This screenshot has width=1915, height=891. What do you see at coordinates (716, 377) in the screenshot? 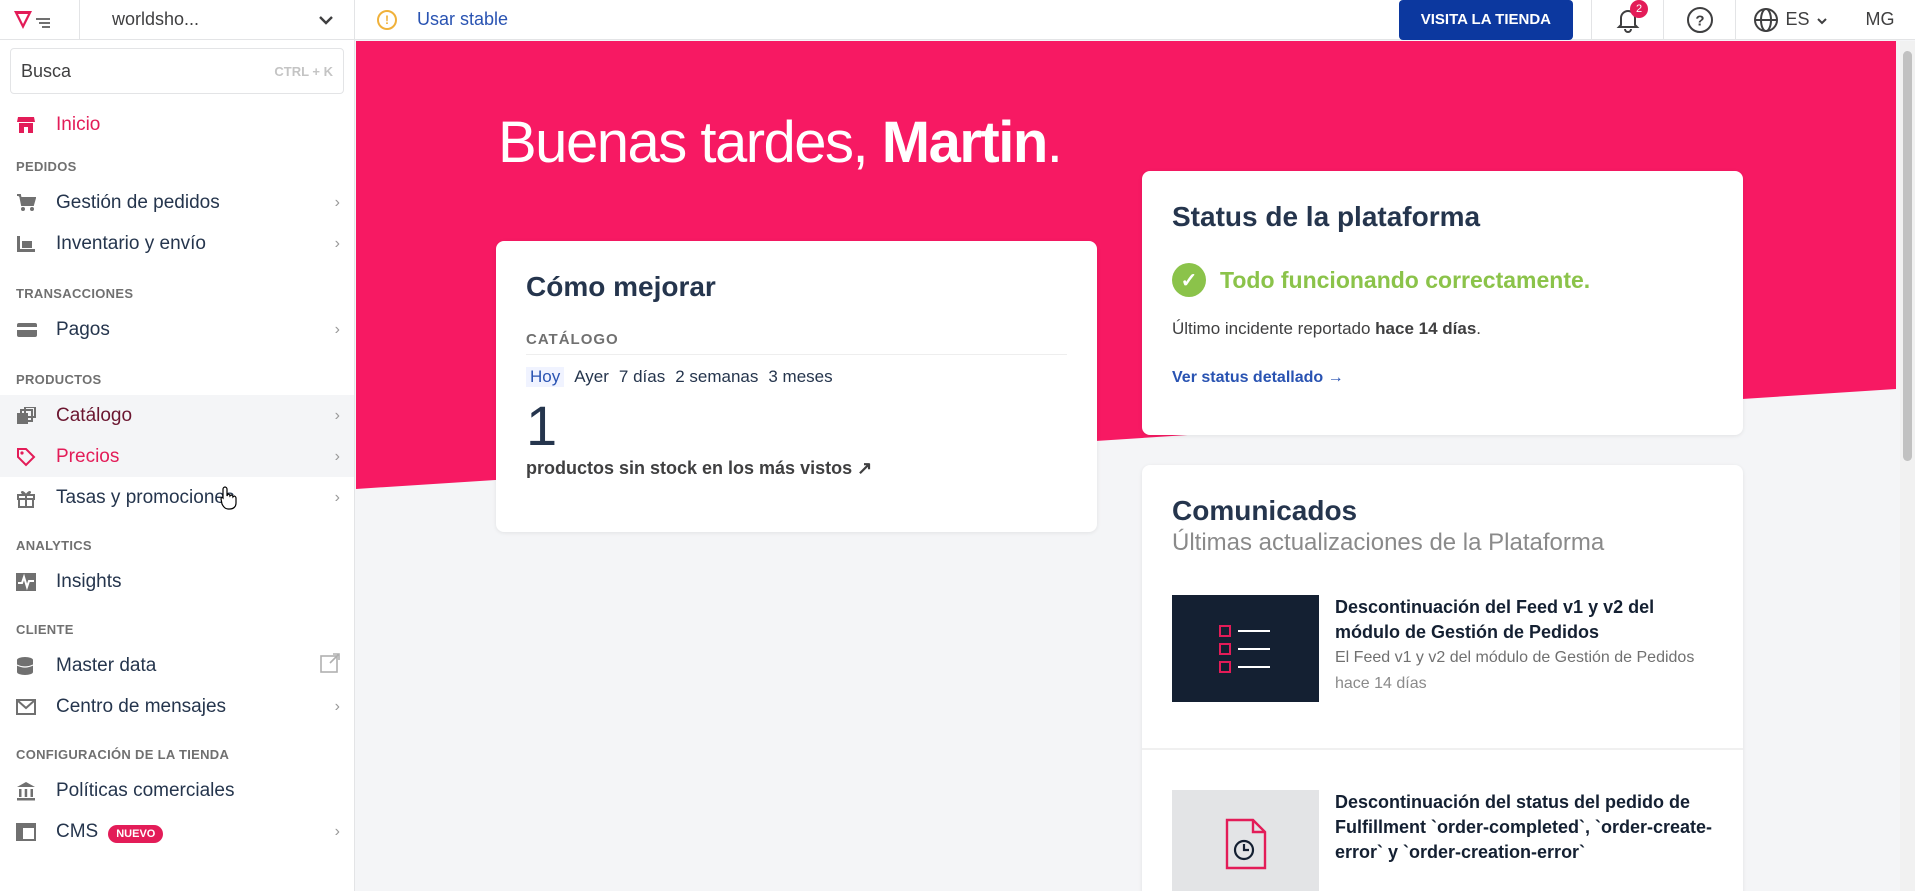
I see `period-2-semanas: 2 semanas` at bounding box center [716, 377].